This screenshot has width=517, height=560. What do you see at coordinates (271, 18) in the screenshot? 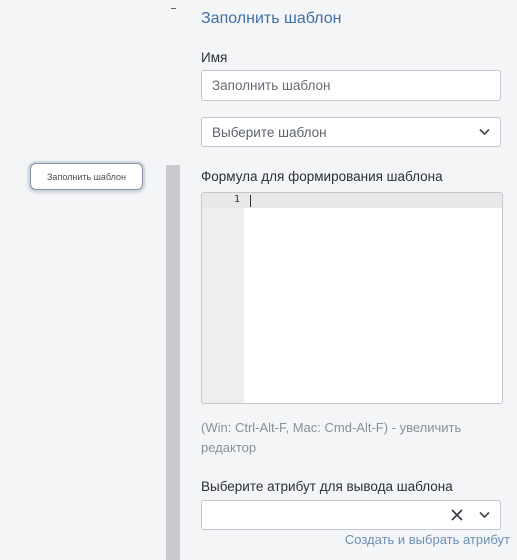
I see `panel-title: Заполнить шаблон` at bounding box center [271, 18].